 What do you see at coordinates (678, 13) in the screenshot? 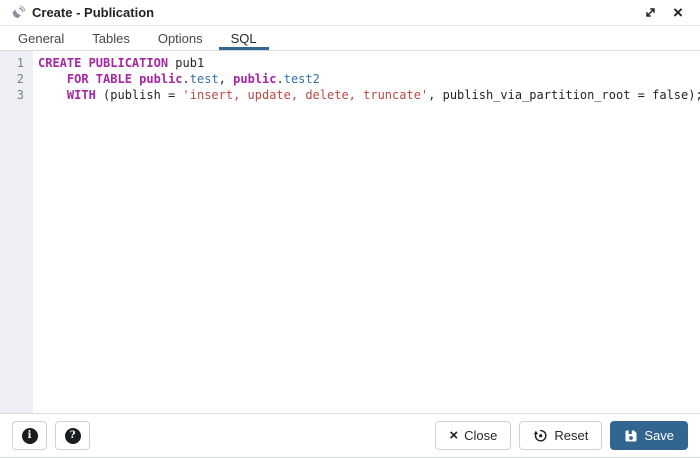
I see `close-icon: ×` at bounding box center [678, 13].